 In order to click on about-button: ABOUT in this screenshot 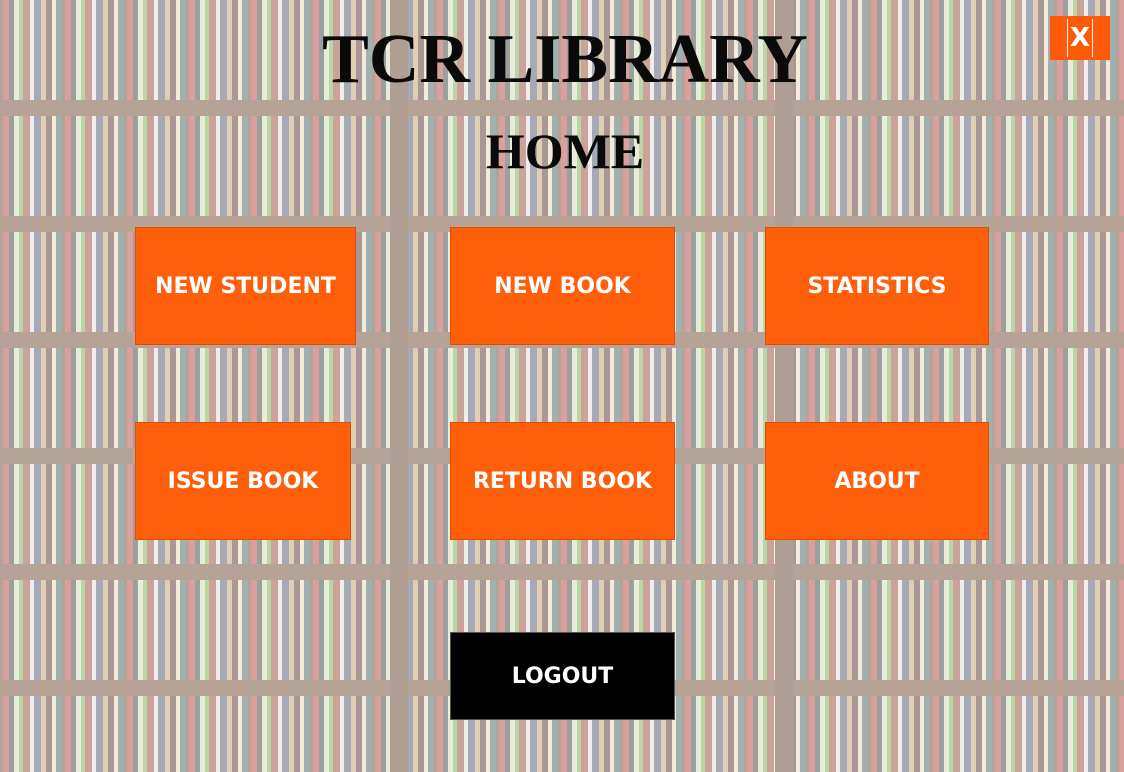, I will do `click(877, 481)`.